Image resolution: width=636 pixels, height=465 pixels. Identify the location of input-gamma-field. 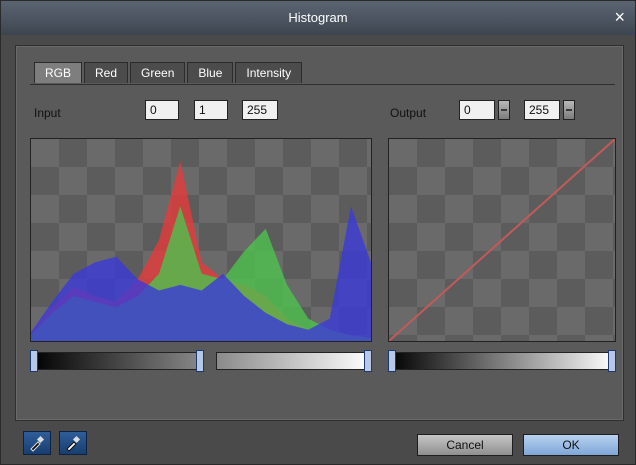
(211, 110).